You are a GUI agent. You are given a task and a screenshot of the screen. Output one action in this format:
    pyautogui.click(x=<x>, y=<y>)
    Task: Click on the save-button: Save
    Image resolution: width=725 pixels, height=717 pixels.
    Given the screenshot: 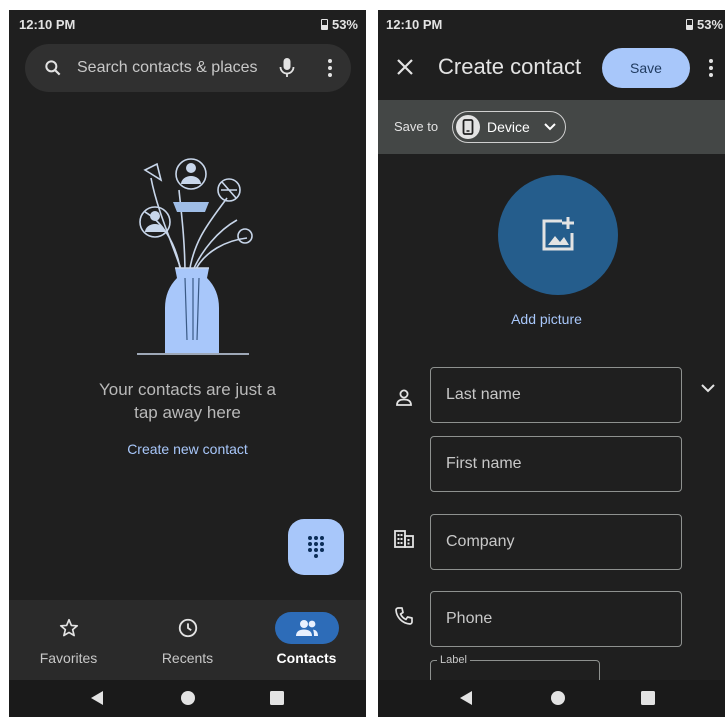 What is the action you would take?
    pyautogui.click(x=646, y=68)
    